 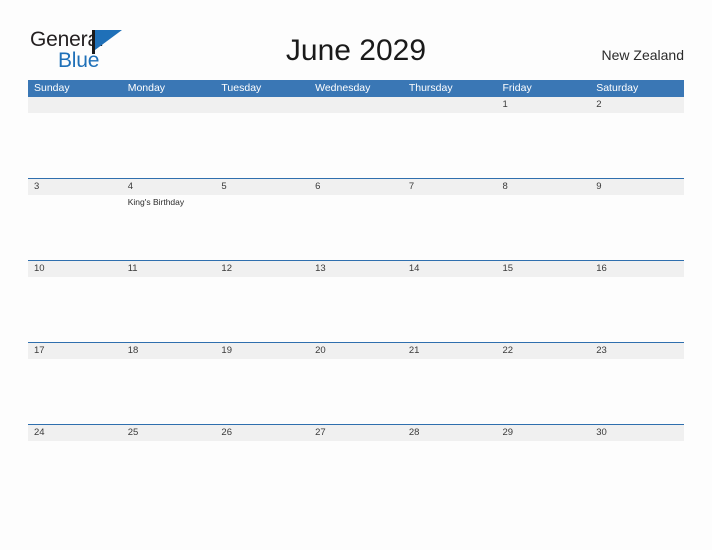 I want to click on day-number: 3, so click(x=37, y=186).